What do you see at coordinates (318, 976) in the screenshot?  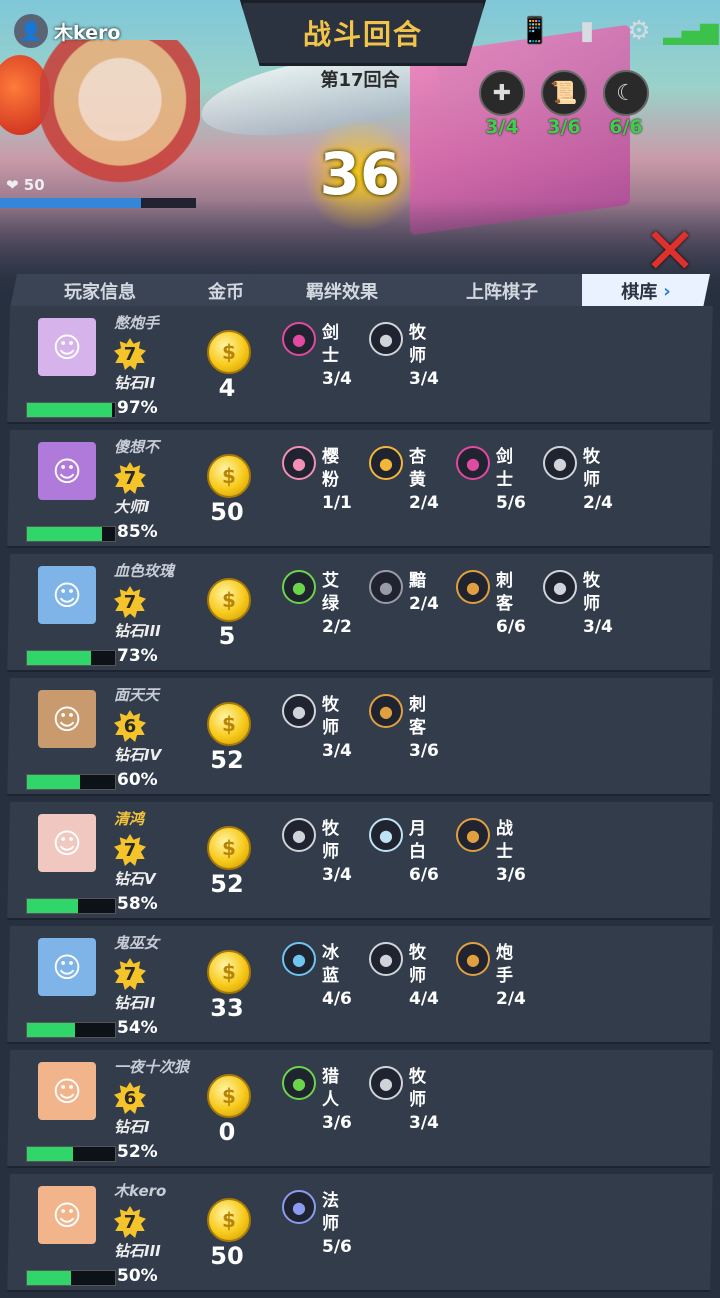 I see `synergy-item: ● 冰蓝 4/6` at bounding box center [318, 976].